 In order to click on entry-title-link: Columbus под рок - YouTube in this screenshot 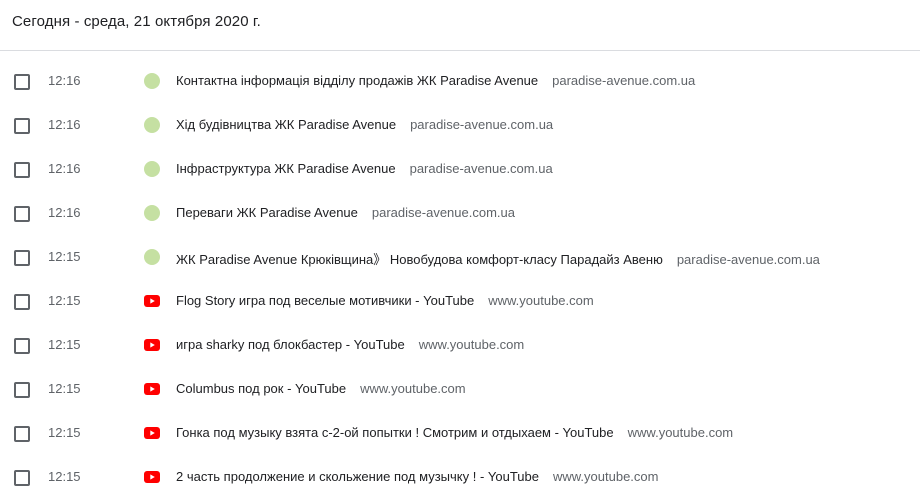, I will do `click(261, 388)`.